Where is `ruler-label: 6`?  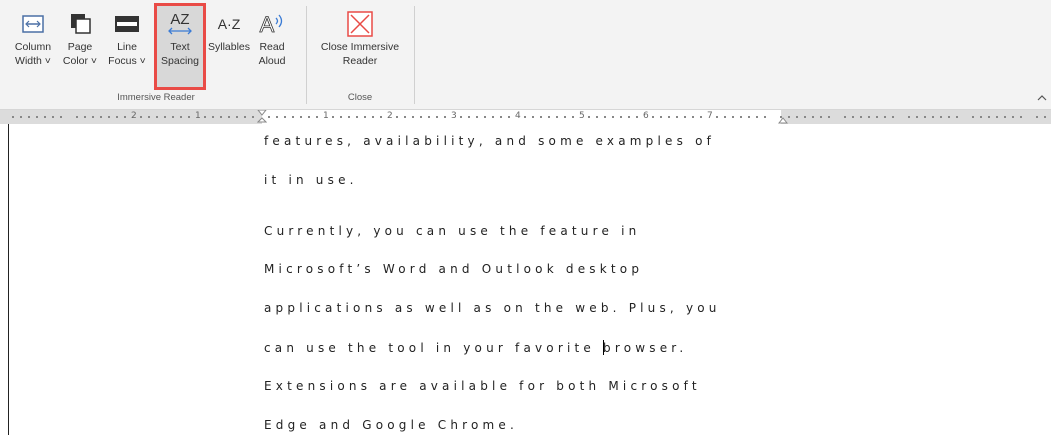
ruler-label: 6 is located at coordinates (646, 116).